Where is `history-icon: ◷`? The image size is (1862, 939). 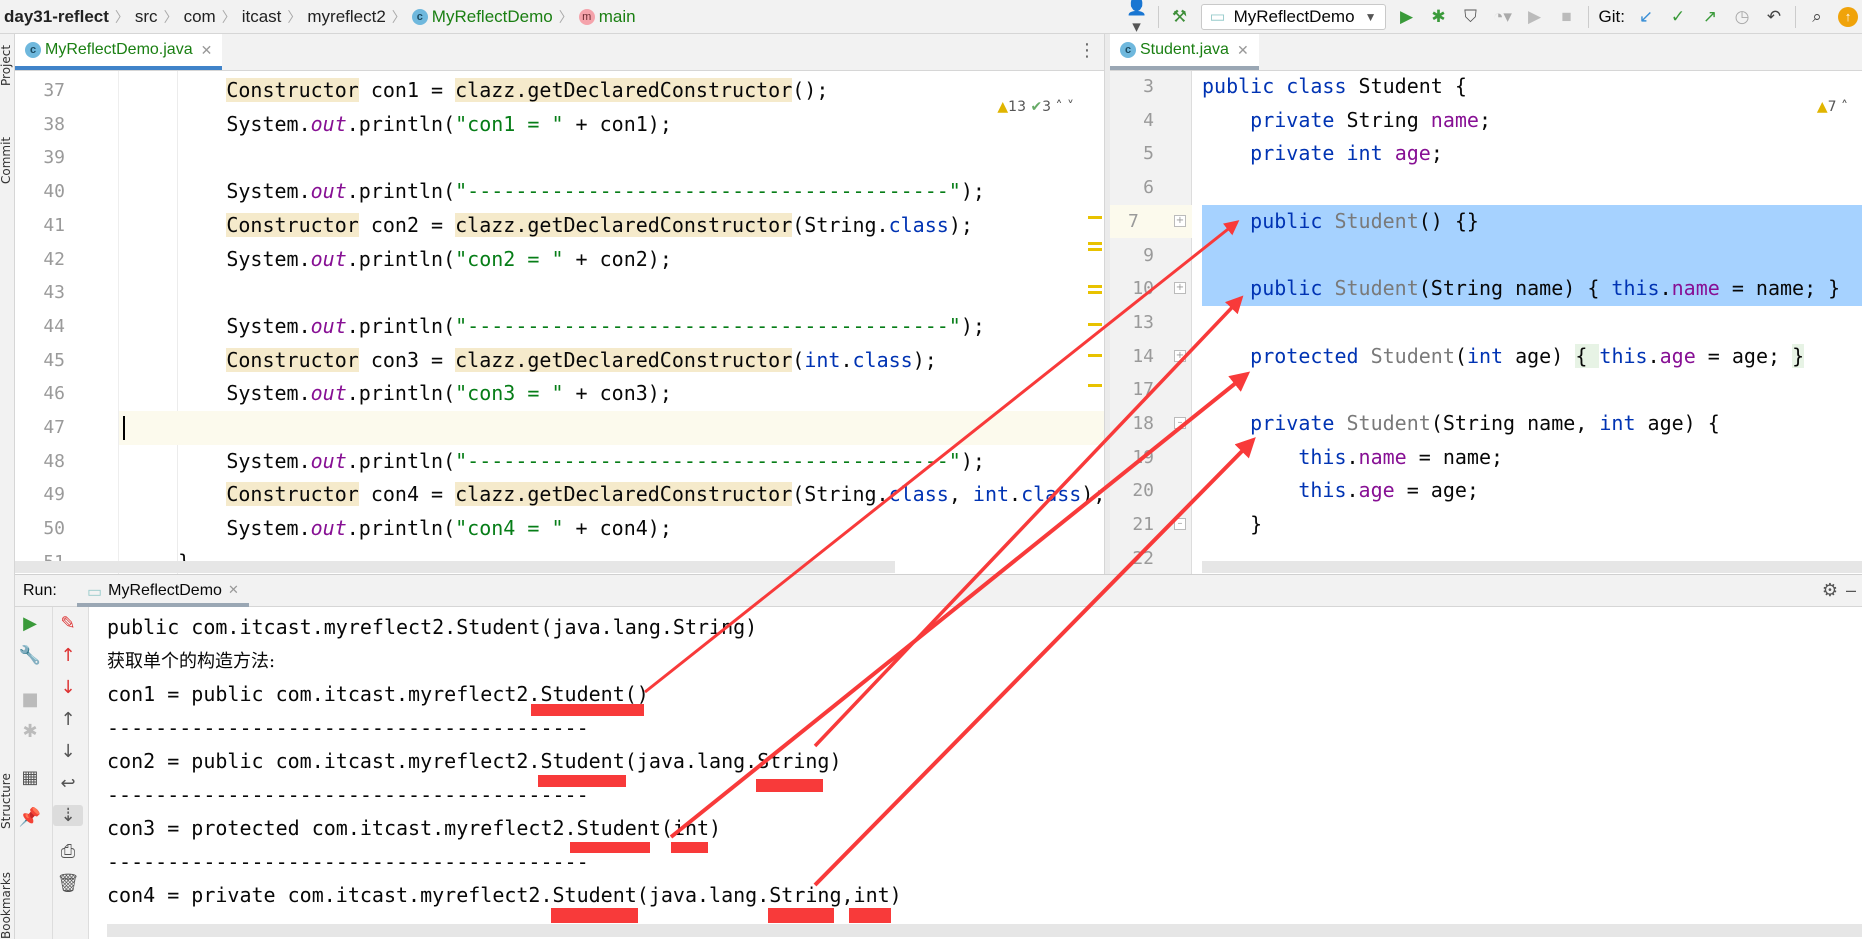 history-icon: ◷ is located at coordinates (1742, 17).